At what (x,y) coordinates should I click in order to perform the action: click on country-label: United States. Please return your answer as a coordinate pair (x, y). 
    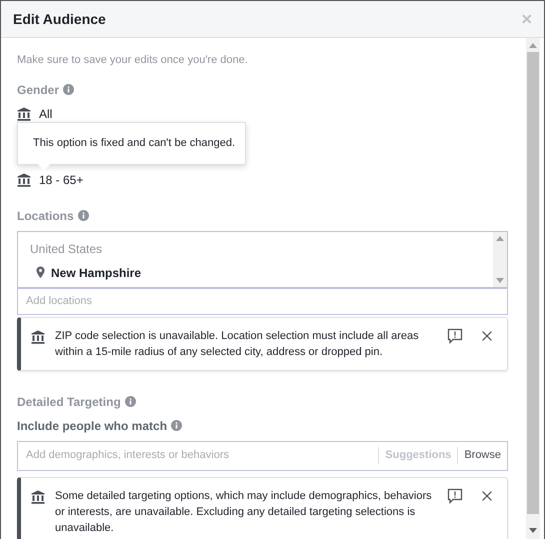
    Looking at the image, I should click on (67, 249).